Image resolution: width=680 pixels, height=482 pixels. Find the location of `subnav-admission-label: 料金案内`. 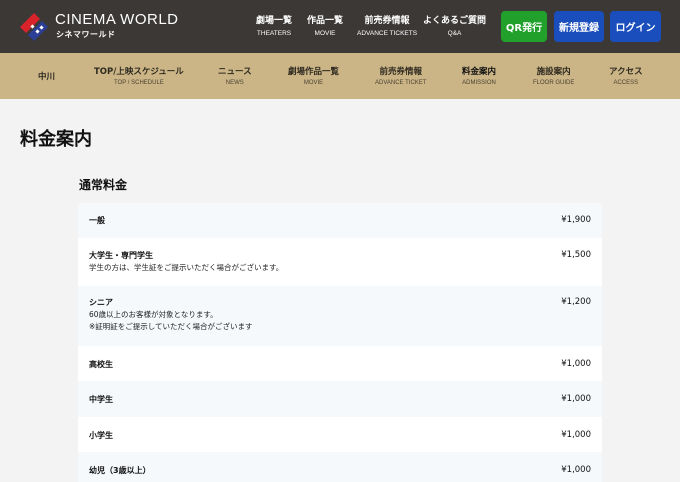

subnav-admission-label: 料金案内 is located at coordinates (479, 72).